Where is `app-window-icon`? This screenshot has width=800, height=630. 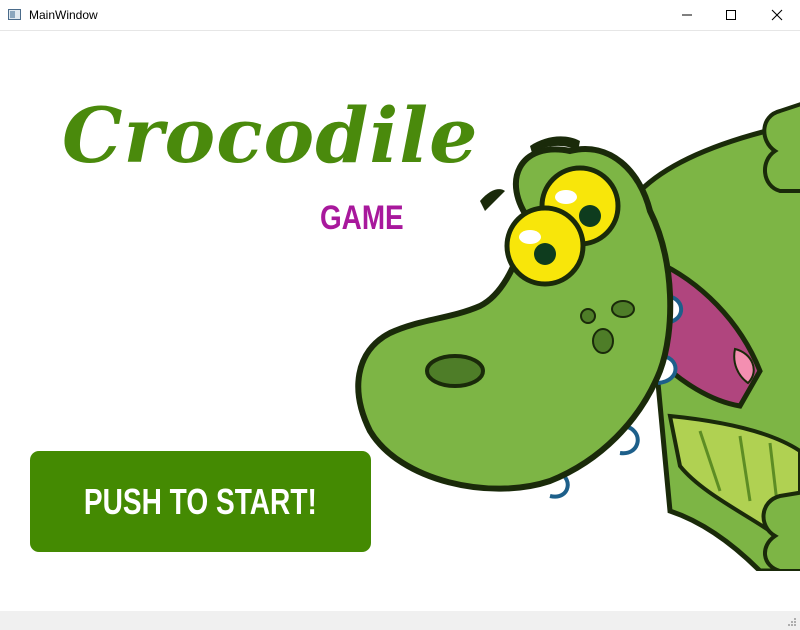
app-window-icon is located at coordinates (14, 14).